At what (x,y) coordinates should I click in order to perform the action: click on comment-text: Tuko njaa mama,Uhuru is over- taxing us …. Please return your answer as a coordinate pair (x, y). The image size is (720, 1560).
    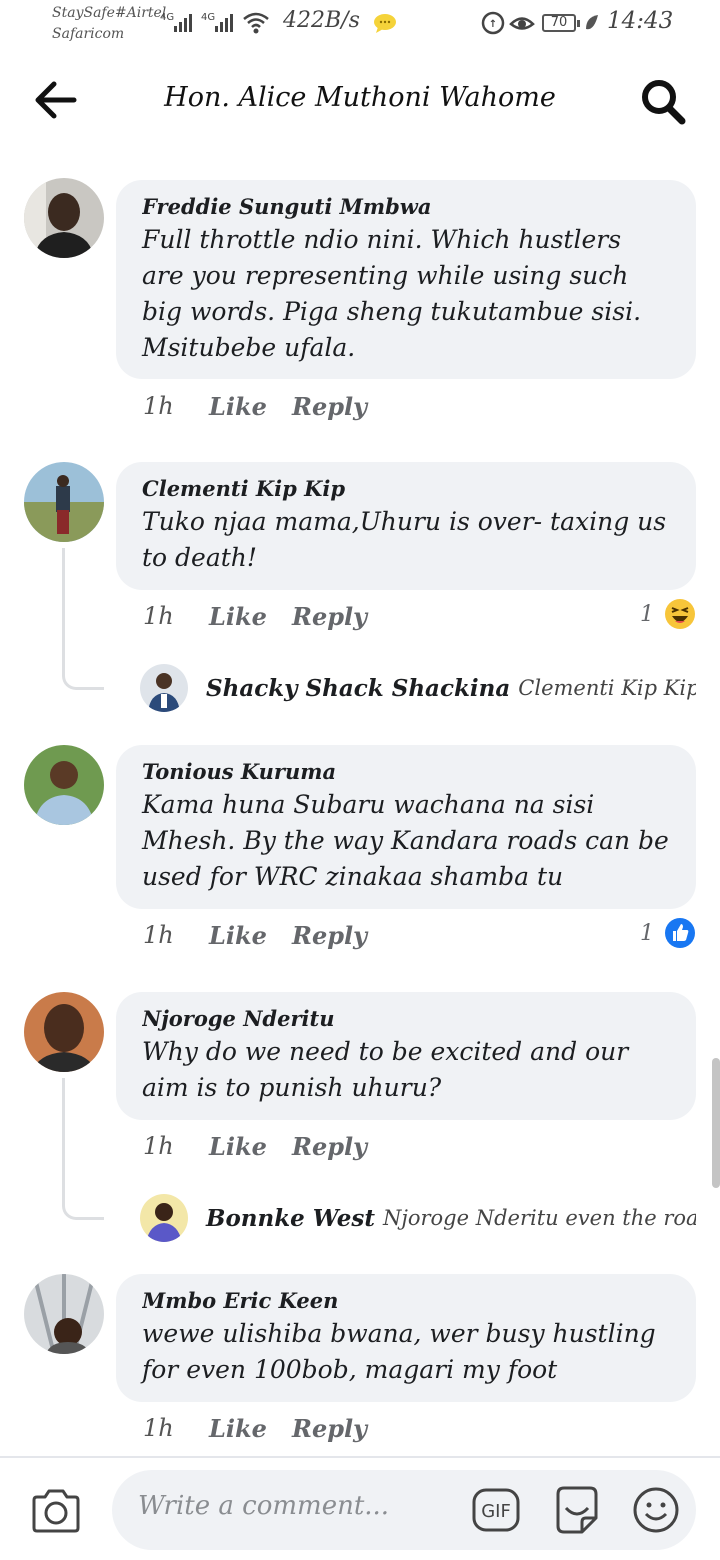
    Looking at the image, I should click on (404, 539).